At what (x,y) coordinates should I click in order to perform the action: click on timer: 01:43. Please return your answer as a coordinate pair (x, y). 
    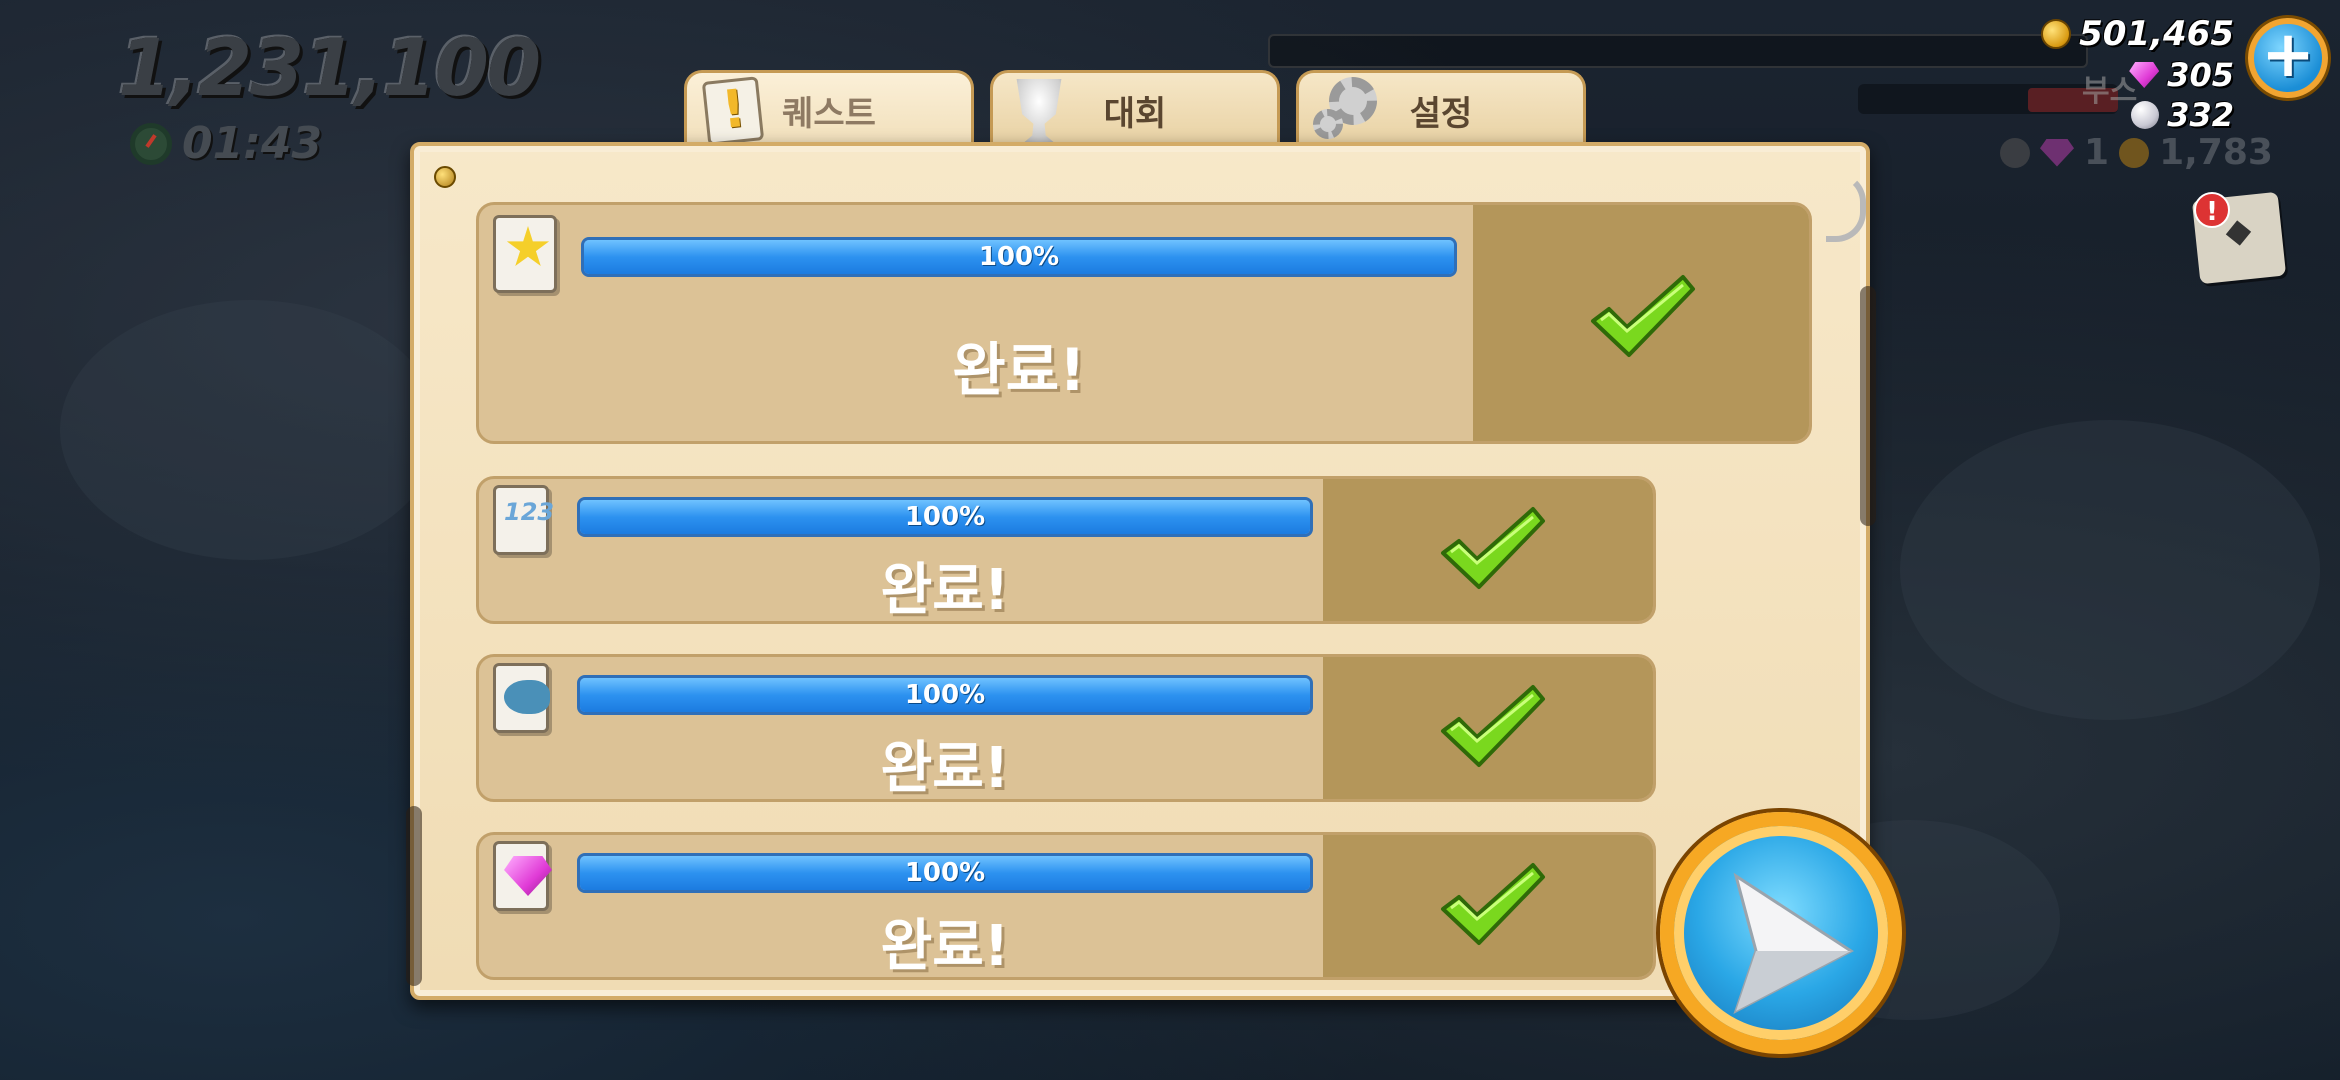
    Looking at the image, I should click on (226, 143).